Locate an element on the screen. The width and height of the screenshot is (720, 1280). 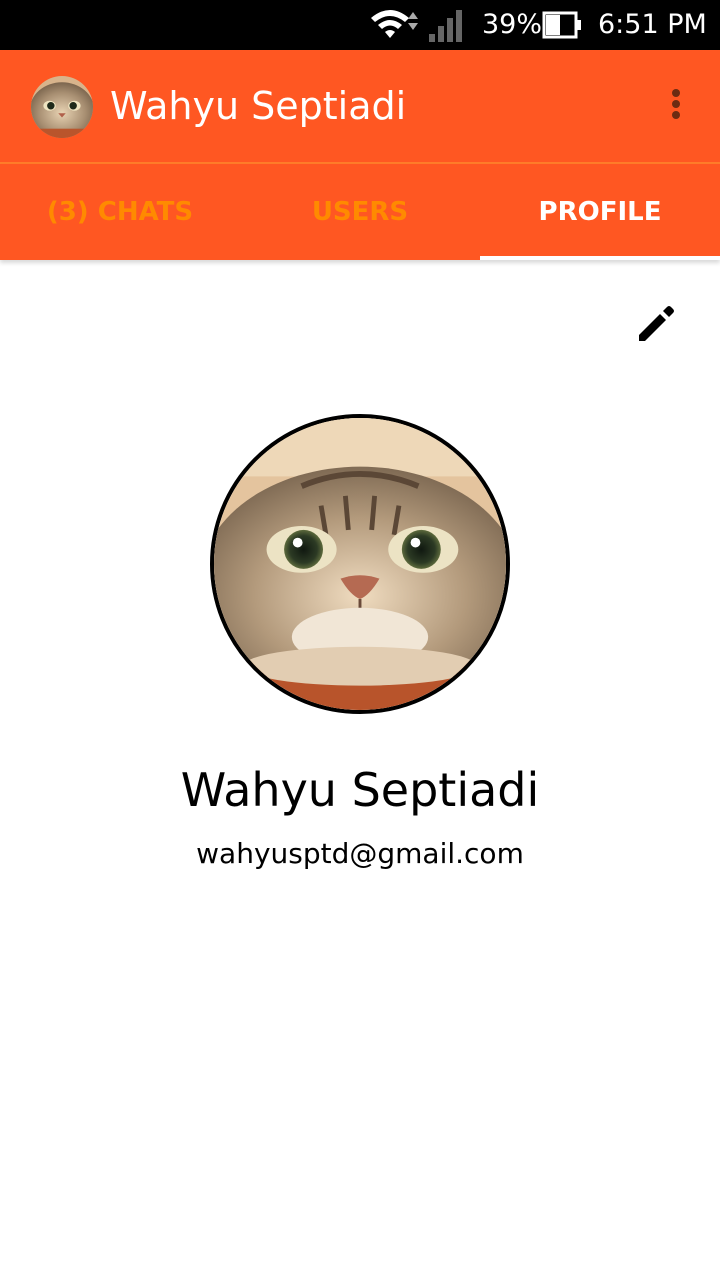
tab-profile: PROFILE is located at coordinates (600, 212).